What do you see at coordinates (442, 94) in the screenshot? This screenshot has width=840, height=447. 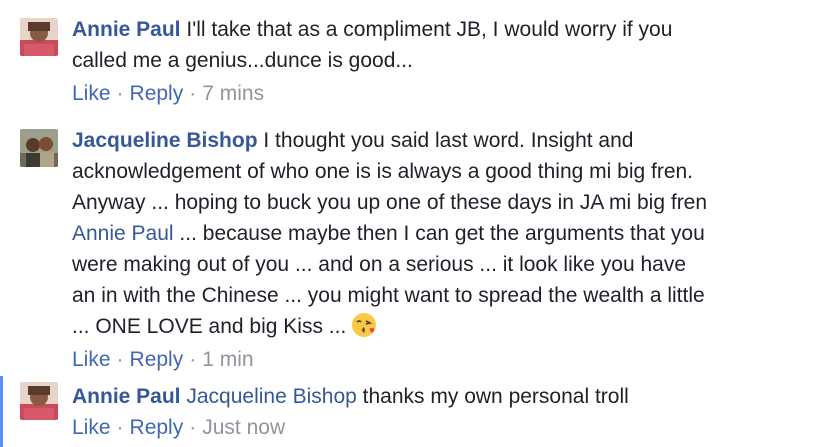 I see `comment-actions: Like · Reply · 7 mins` at bounding box center [442, 94].